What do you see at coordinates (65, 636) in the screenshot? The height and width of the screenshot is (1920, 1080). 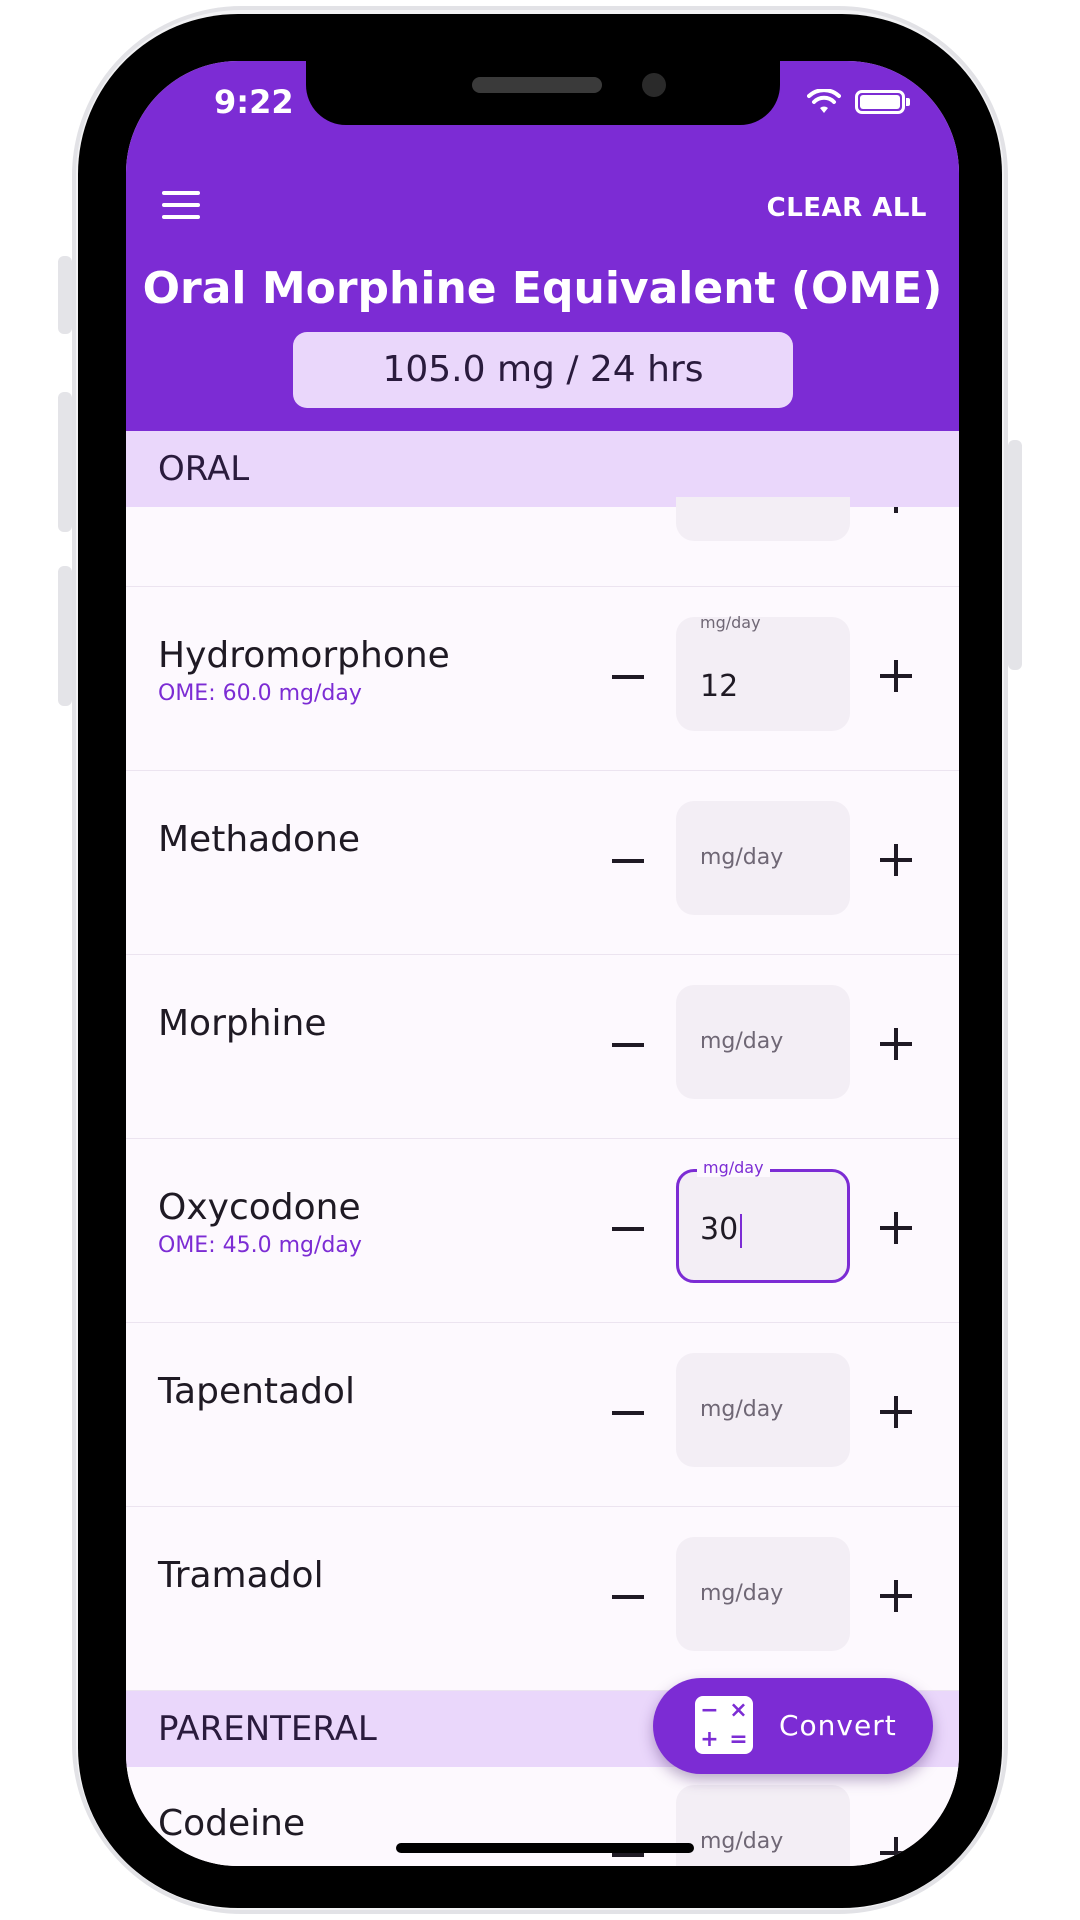 I see `volume-down-button` at bounding box center [65, 636].